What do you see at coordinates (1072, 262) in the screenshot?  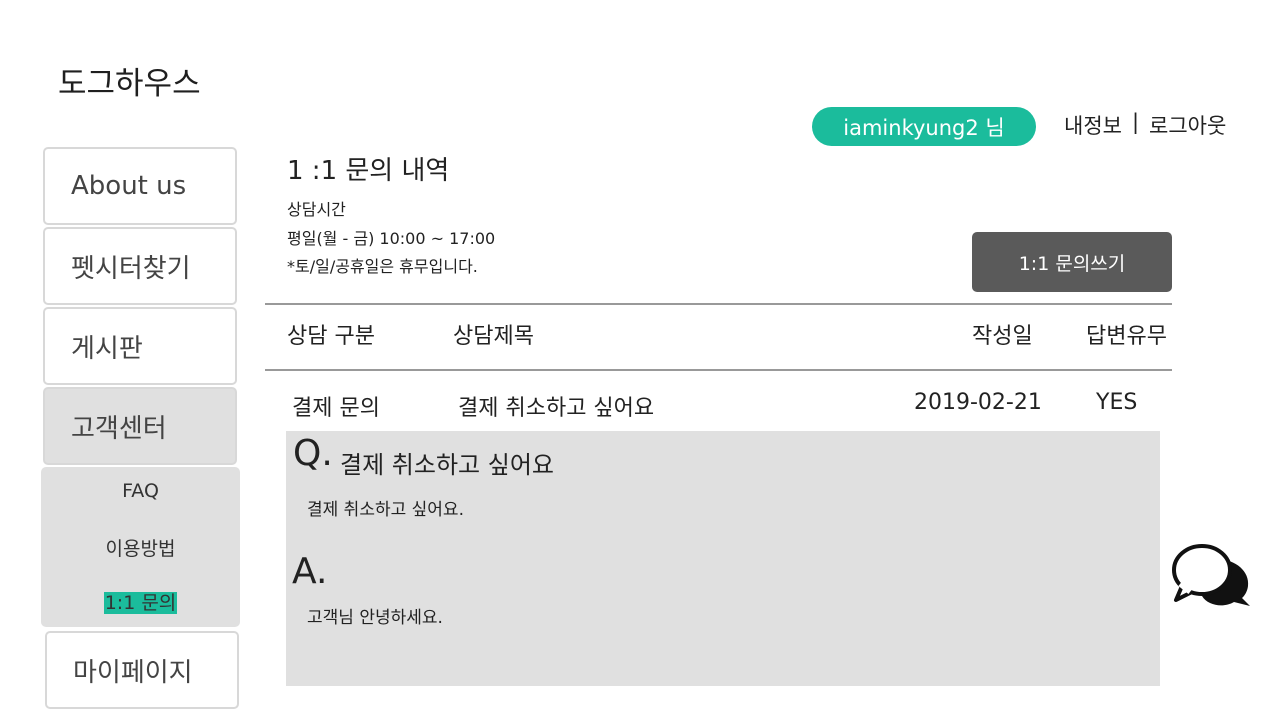 I see `write-inquiry-button: 1:1 문의쓰기` at bounding box center [1072, 262].